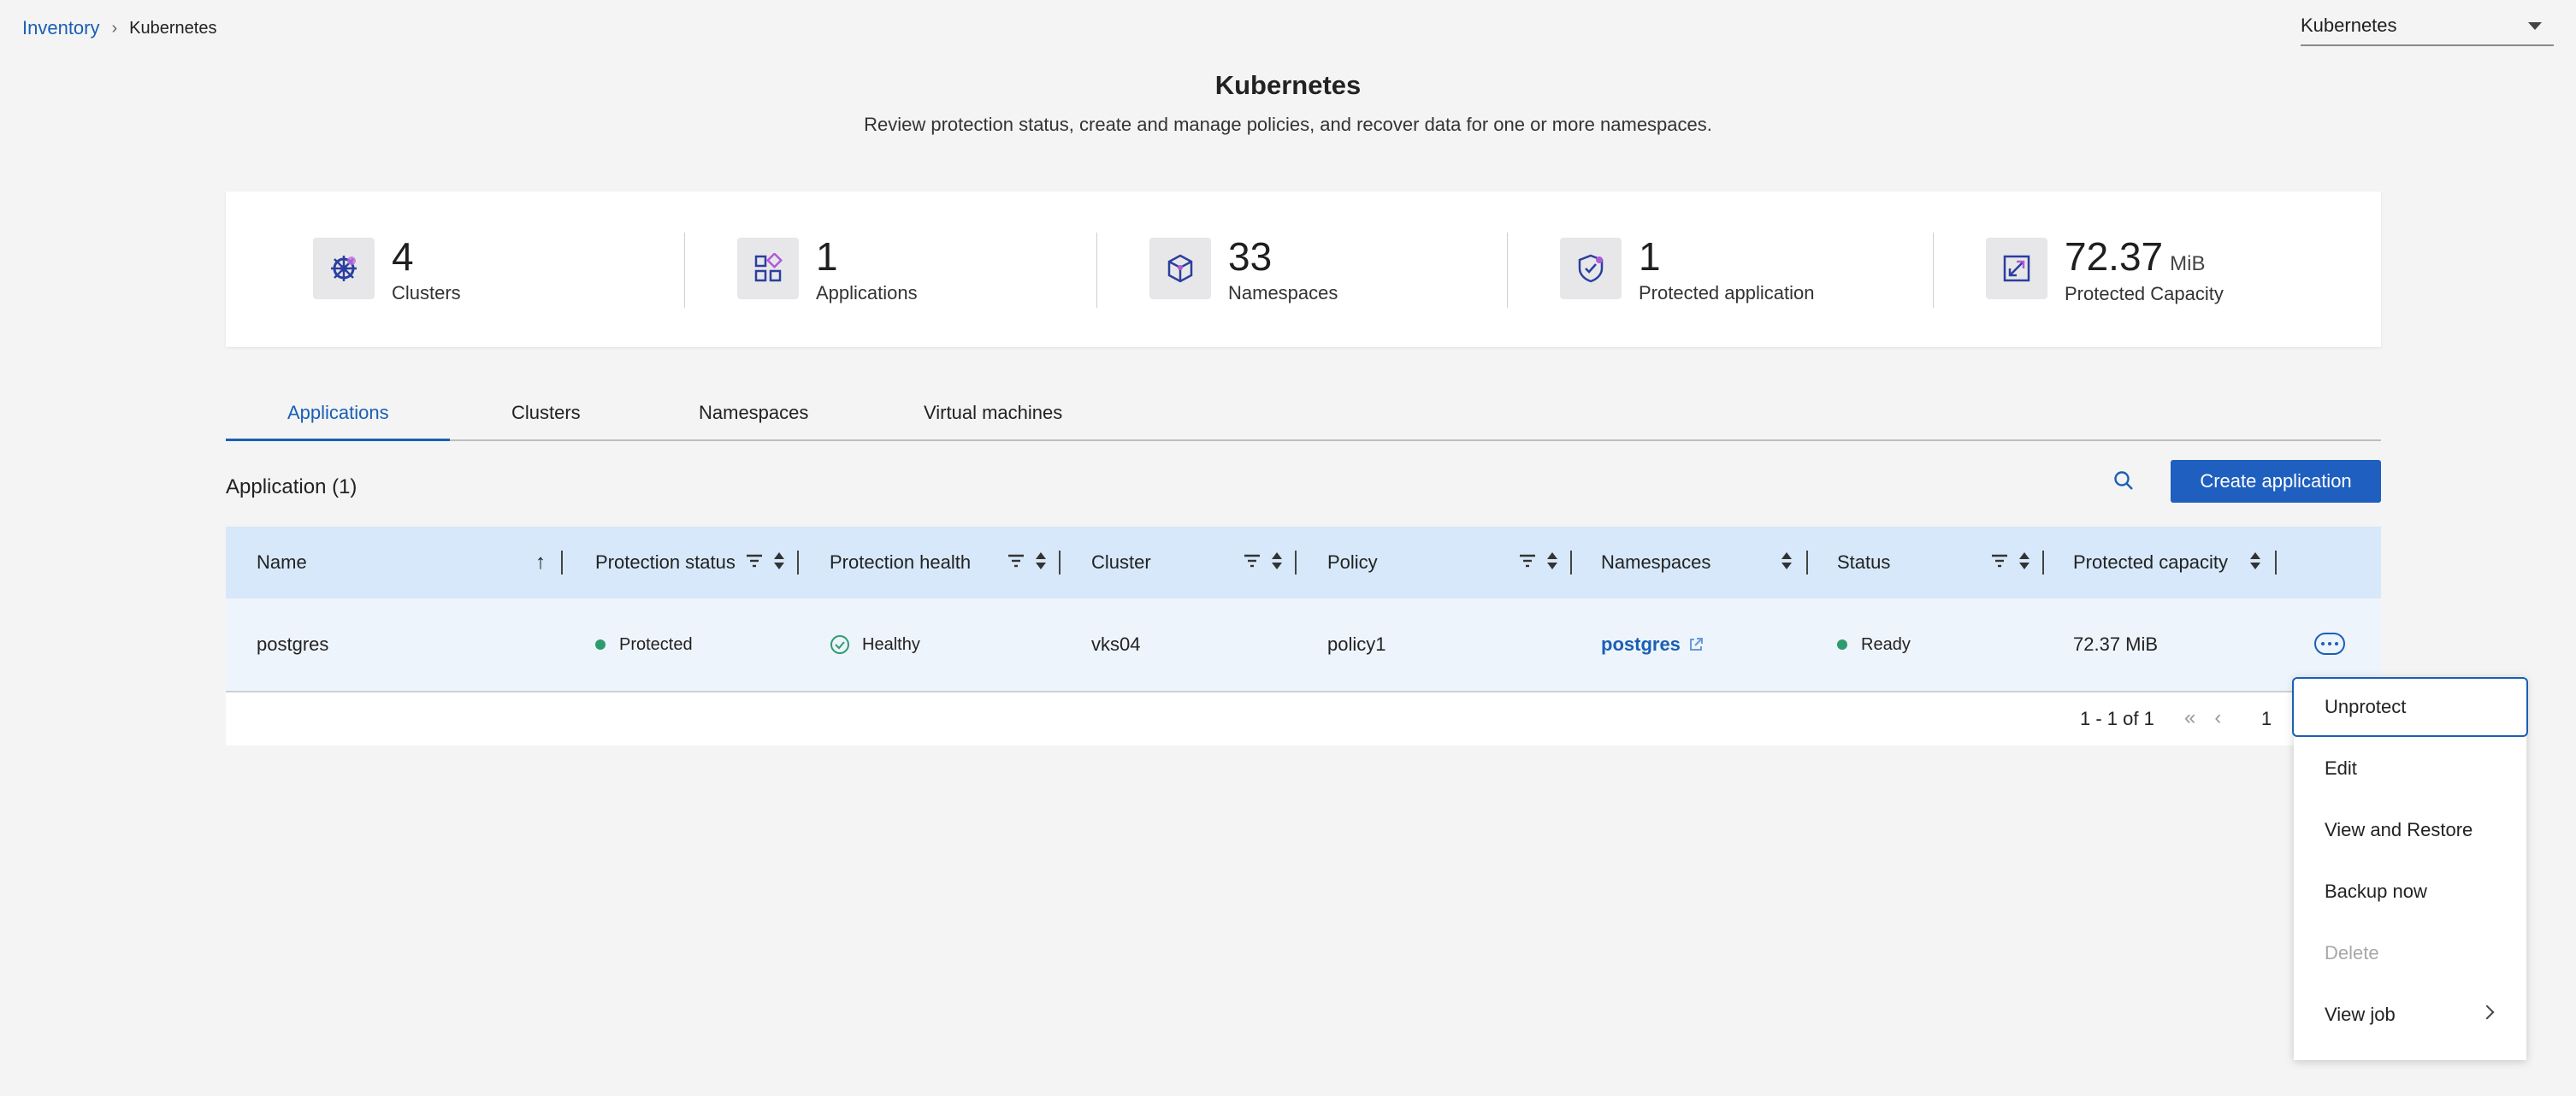 The width and height of the screenshot is (2576, 1096). I want to click on stat-namespaces-label: Namespaces, so click(1283, 292).